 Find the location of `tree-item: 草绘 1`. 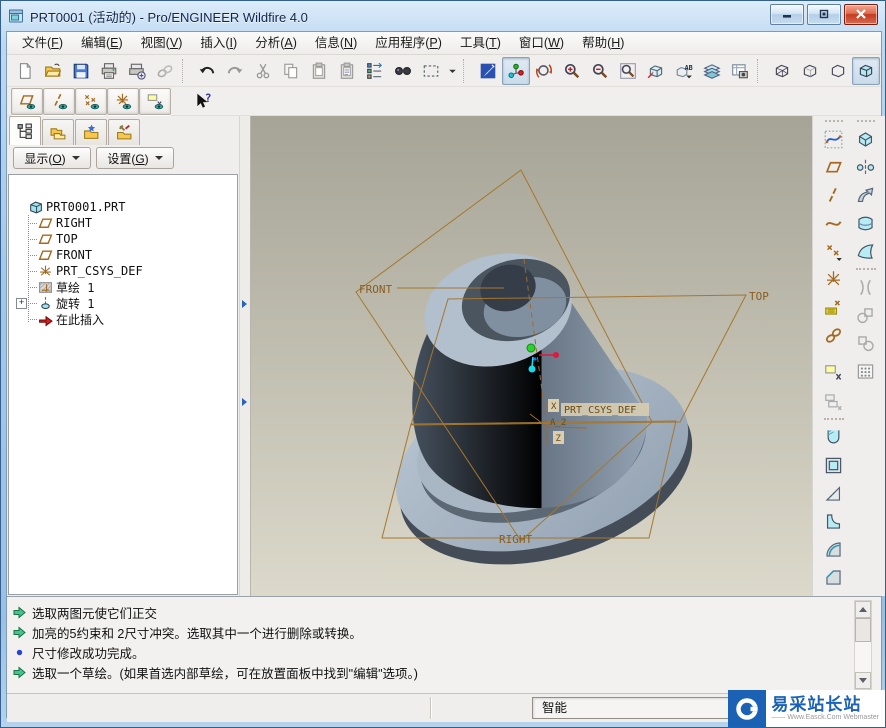

tree-item: 草绘 1 is located at coordinates (126, 287).